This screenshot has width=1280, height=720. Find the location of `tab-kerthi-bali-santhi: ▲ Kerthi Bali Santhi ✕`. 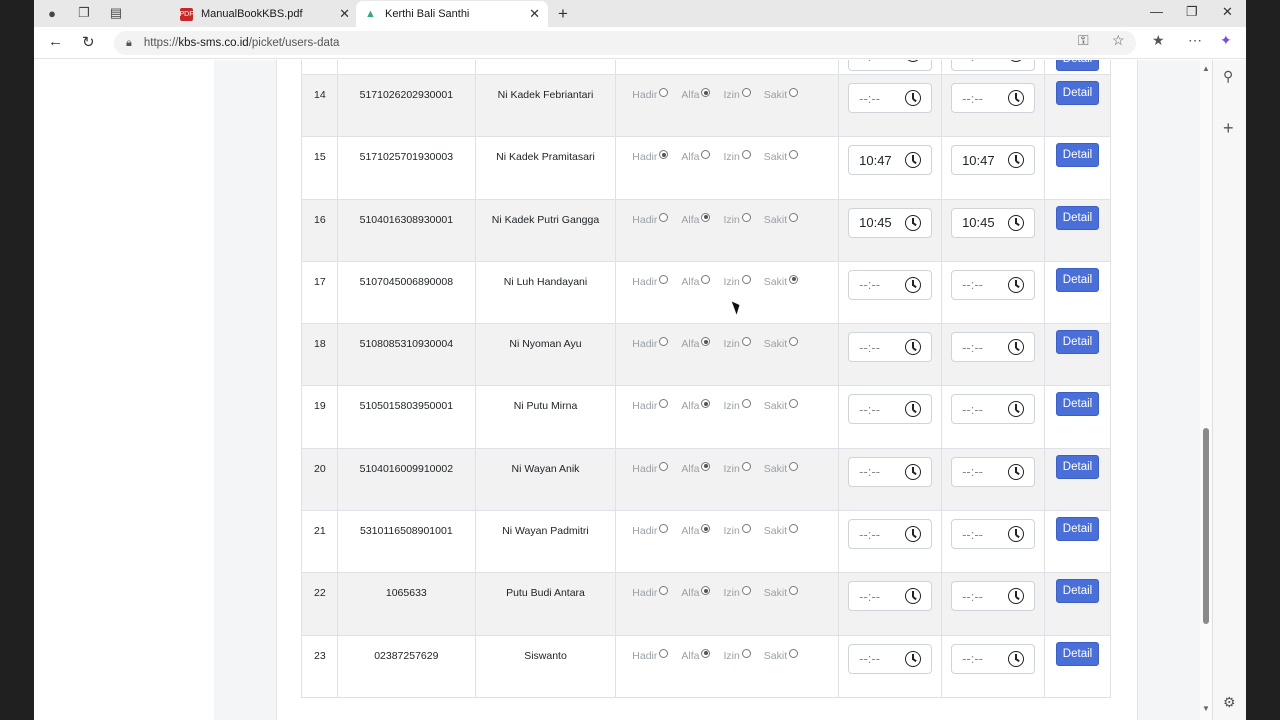

tab-kerthi-bali-santhi: ▲ Kerthi Bali Santhi ✕ is located at coordinates (452, 14).